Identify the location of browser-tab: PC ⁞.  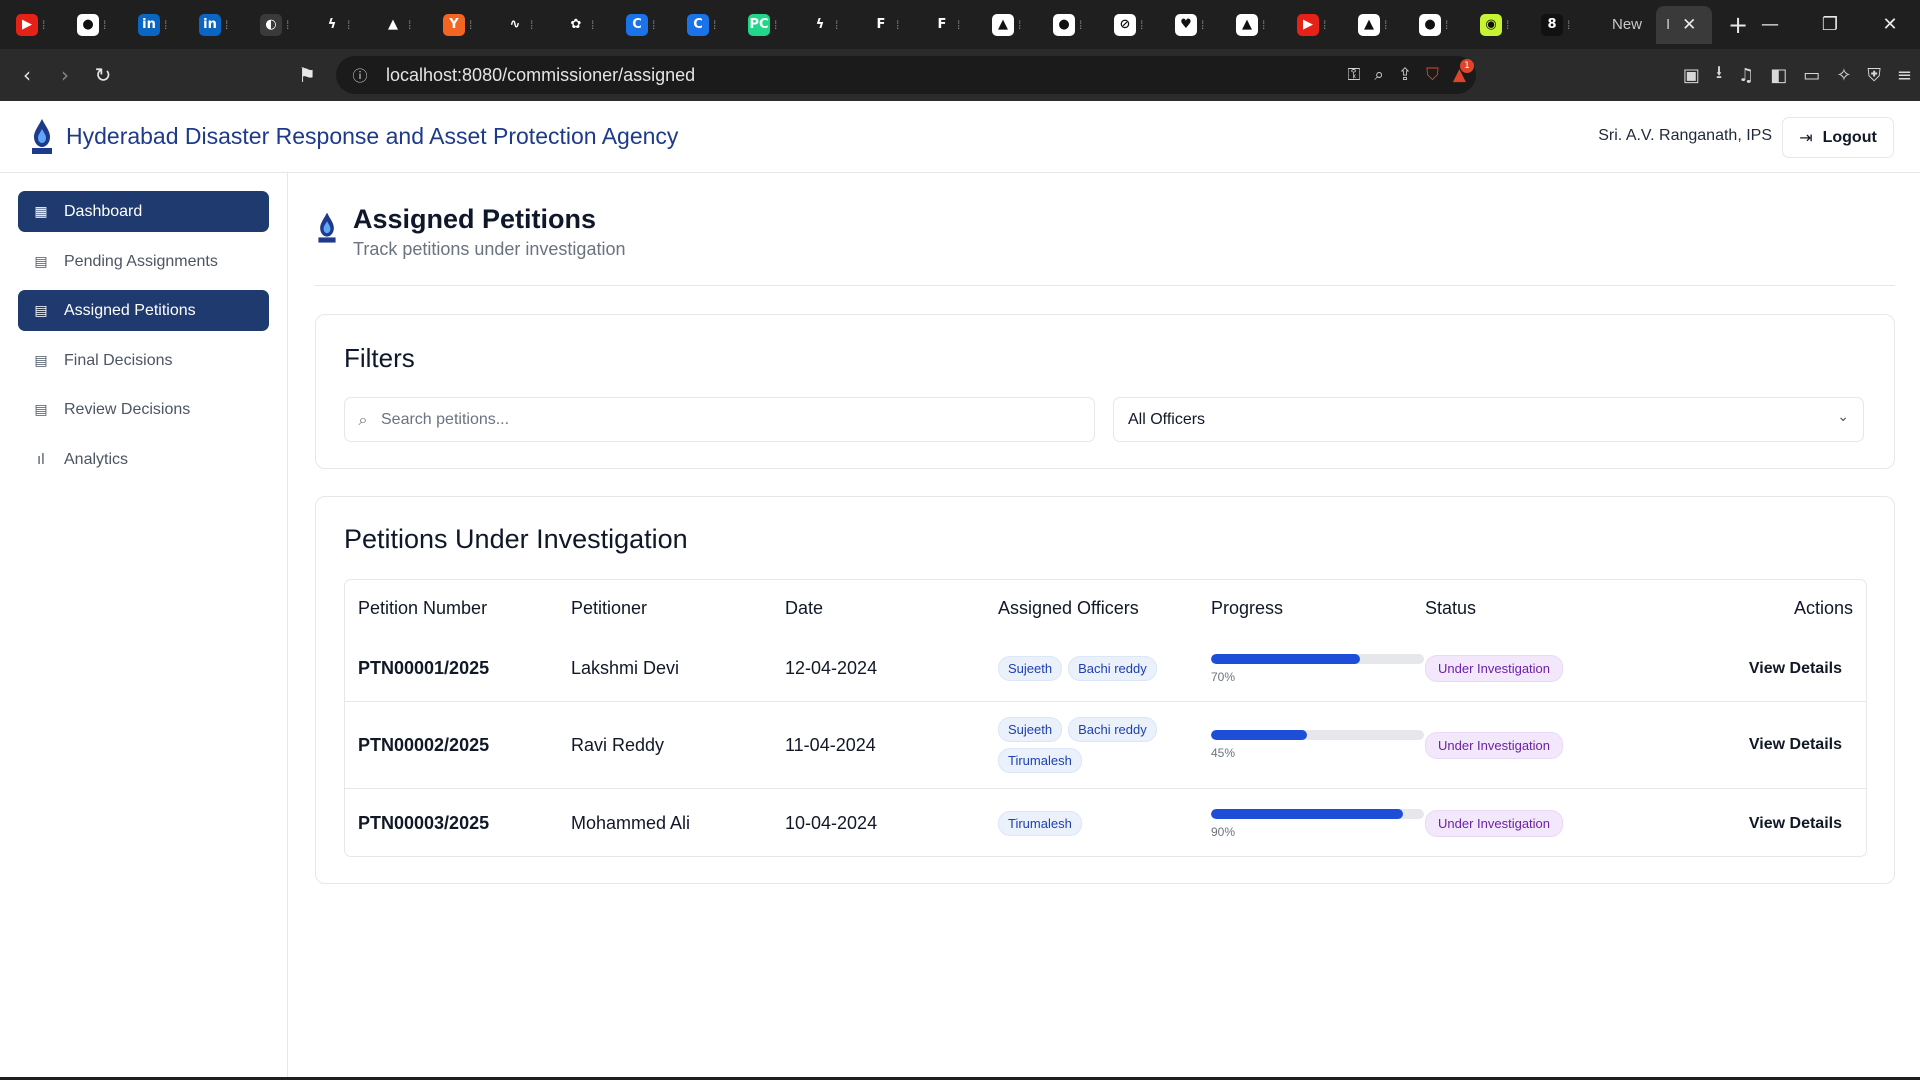
(768, 25).